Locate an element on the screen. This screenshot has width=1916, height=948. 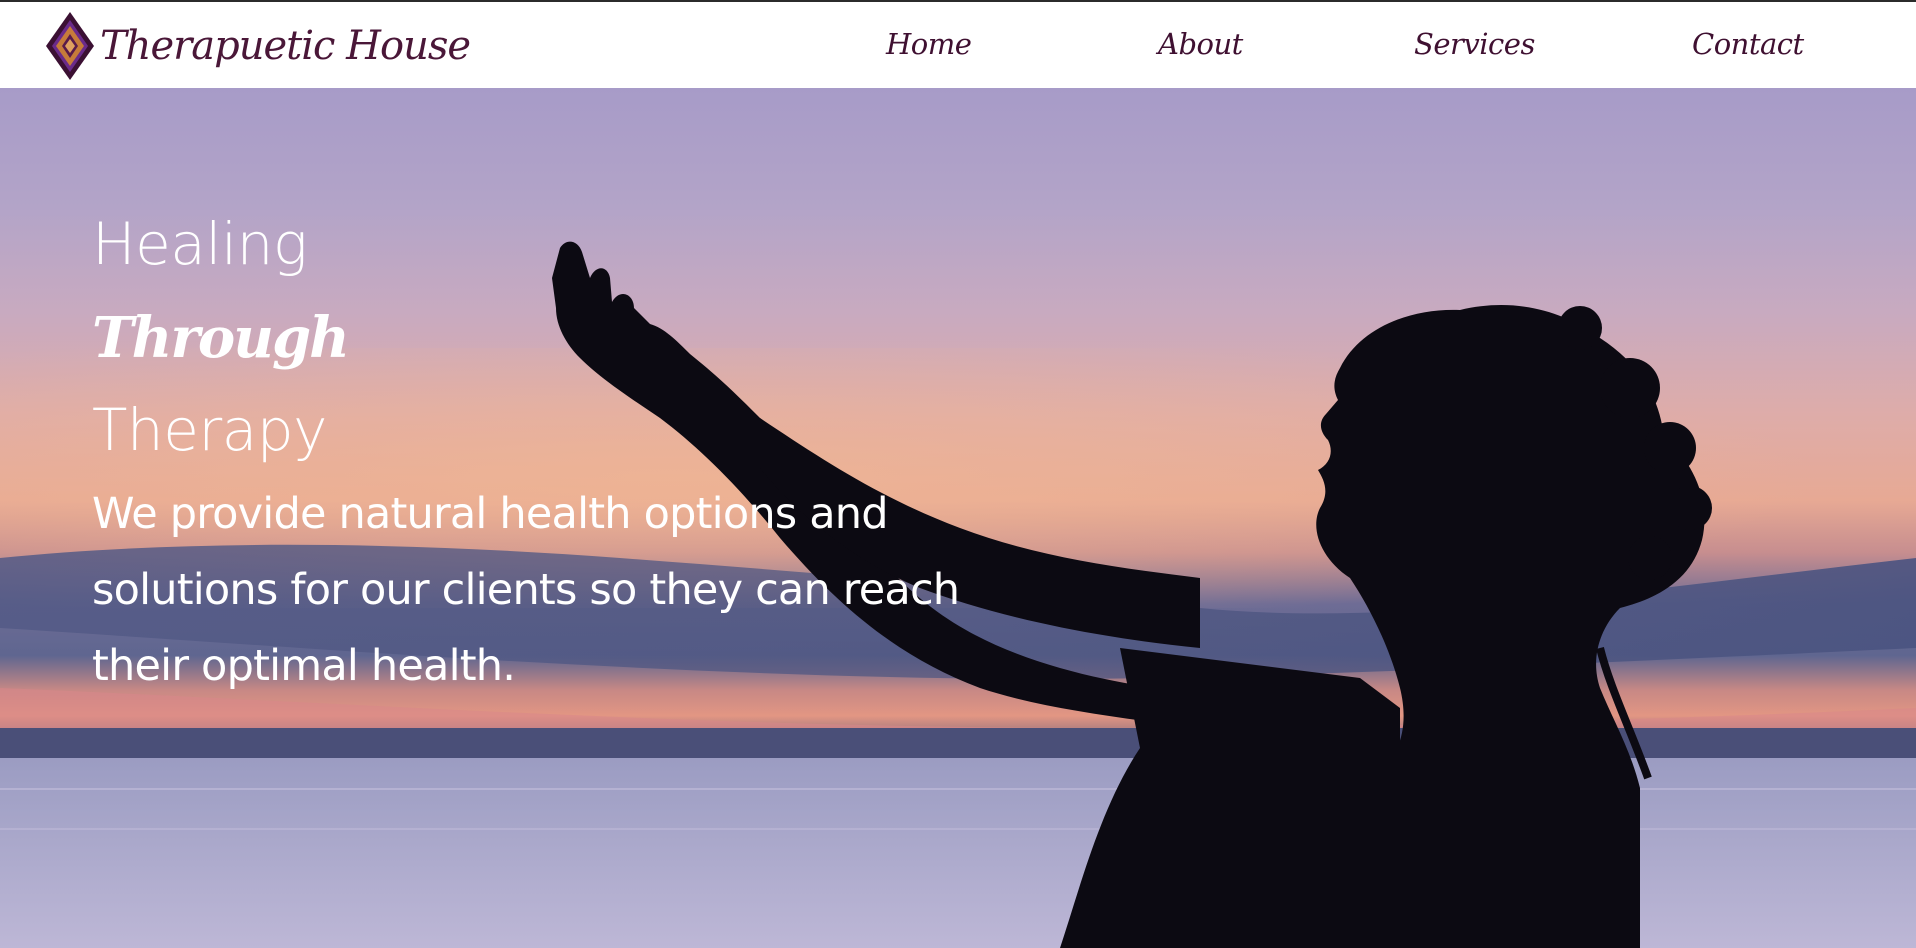
hero-heading-line-2: Through is located at coordinates (221, 338).